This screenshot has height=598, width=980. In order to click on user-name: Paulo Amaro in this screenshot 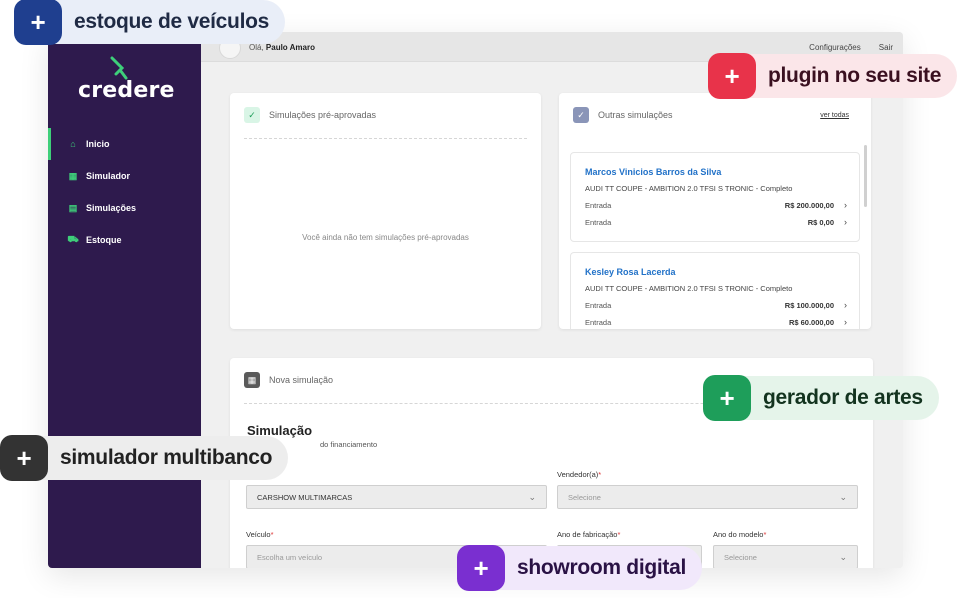, I will do `click(290, 47)`.